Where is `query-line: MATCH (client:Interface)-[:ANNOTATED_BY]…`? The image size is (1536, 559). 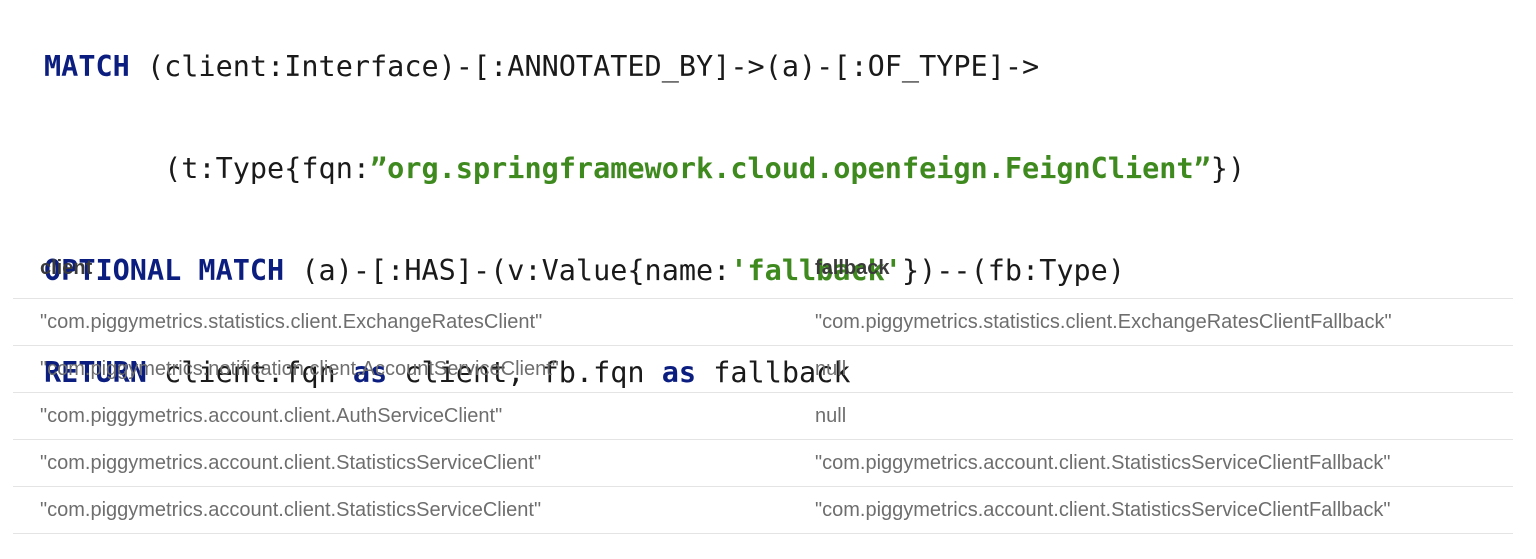
query-line: MATCH (client:Interface)-[:ANNOTATED_BY]… is located at coordinates (644, 67).